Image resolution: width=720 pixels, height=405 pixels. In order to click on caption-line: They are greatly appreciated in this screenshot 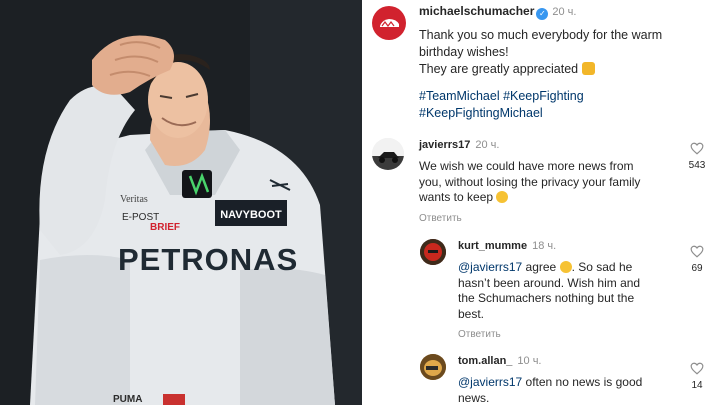, I will do `click(564, 69)`.